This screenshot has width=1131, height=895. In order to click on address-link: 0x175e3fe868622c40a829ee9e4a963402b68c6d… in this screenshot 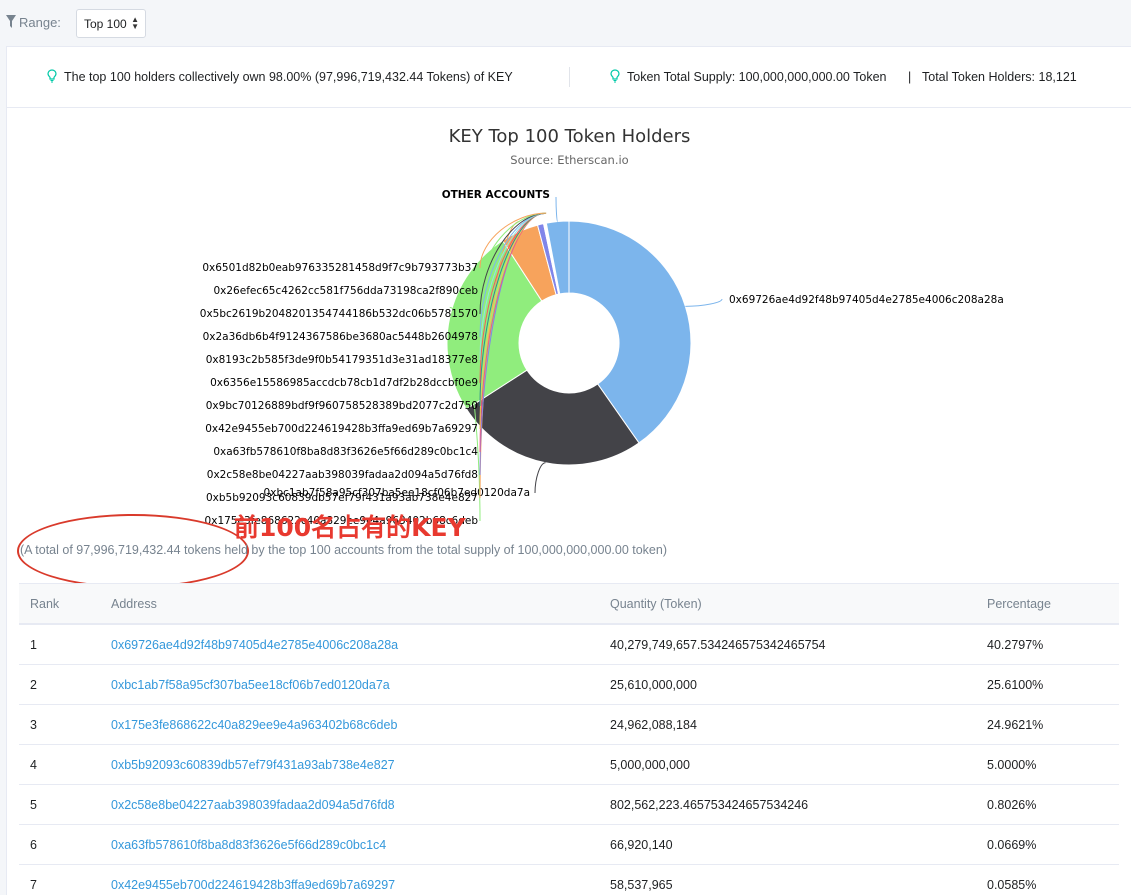, I will do `click(254, 725)`.